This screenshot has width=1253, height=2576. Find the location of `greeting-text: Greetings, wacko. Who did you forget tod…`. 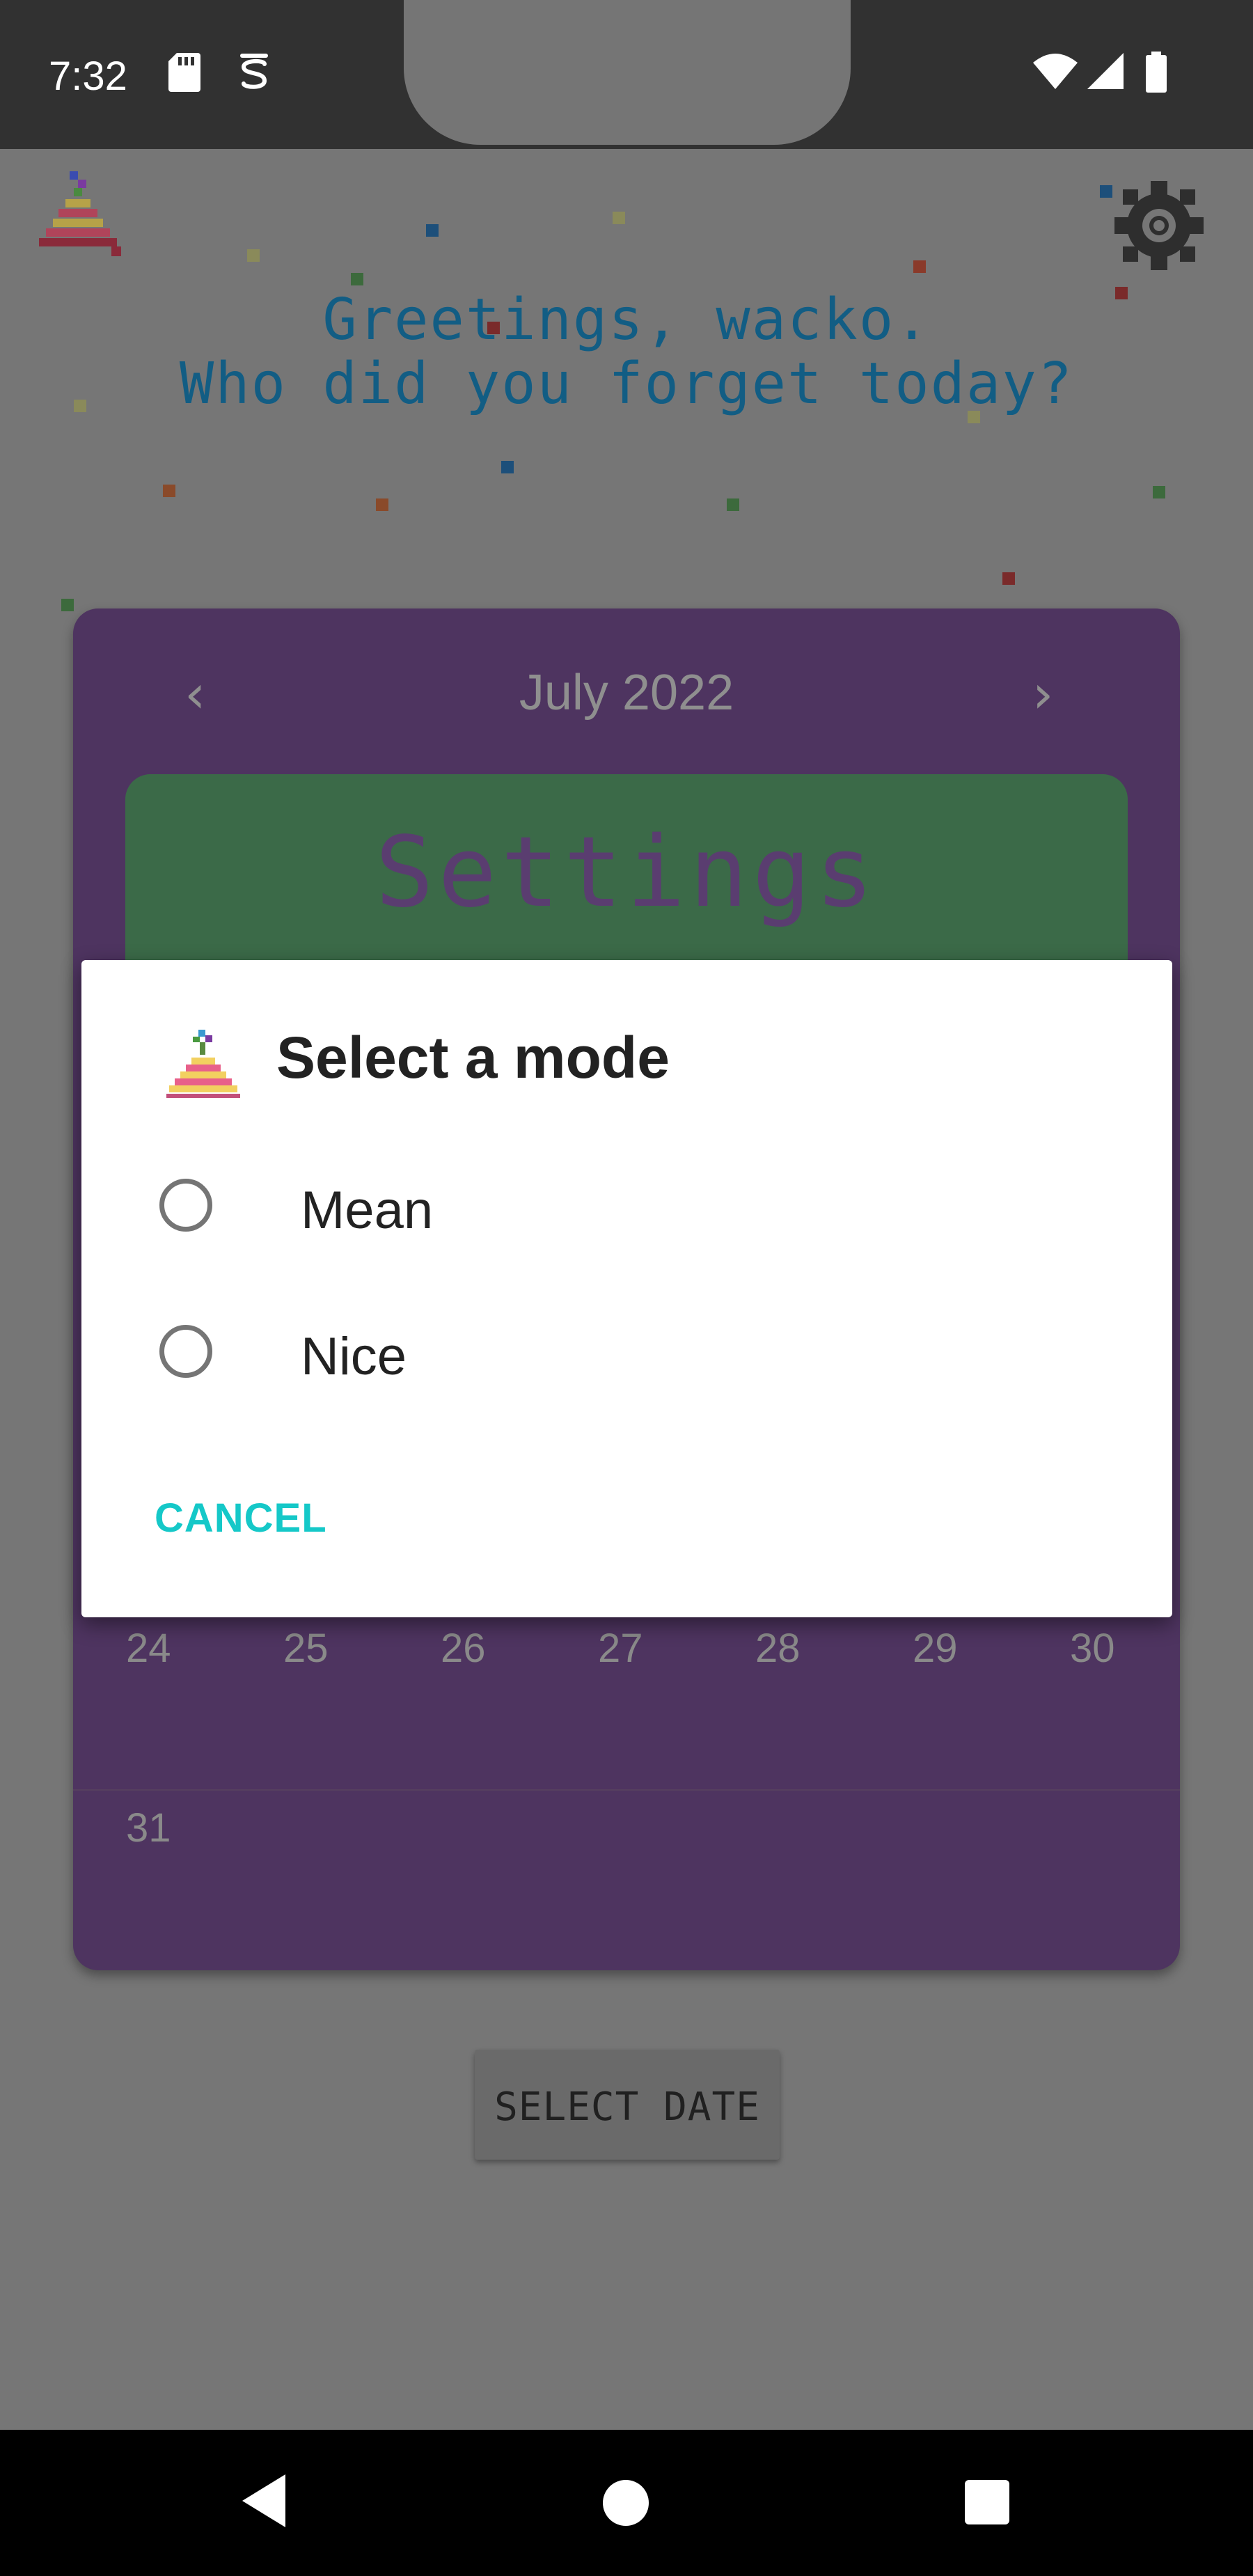

greeting-text: Greetings, wacko. Who did you forget tod… is located at coordinates (627, 352).